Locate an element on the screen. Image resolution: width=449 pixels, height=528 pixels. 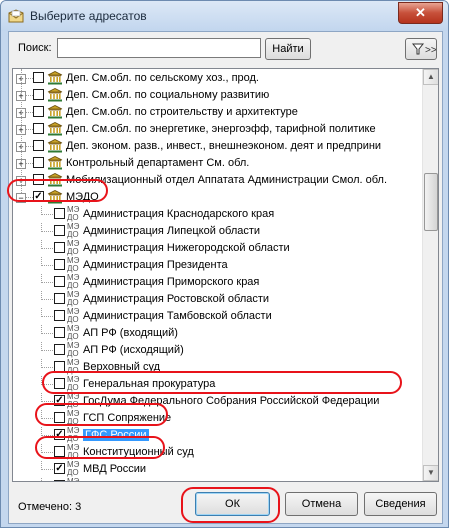
tree-item-label: Администрация Ростовской области is located at coordinates (176, 299).